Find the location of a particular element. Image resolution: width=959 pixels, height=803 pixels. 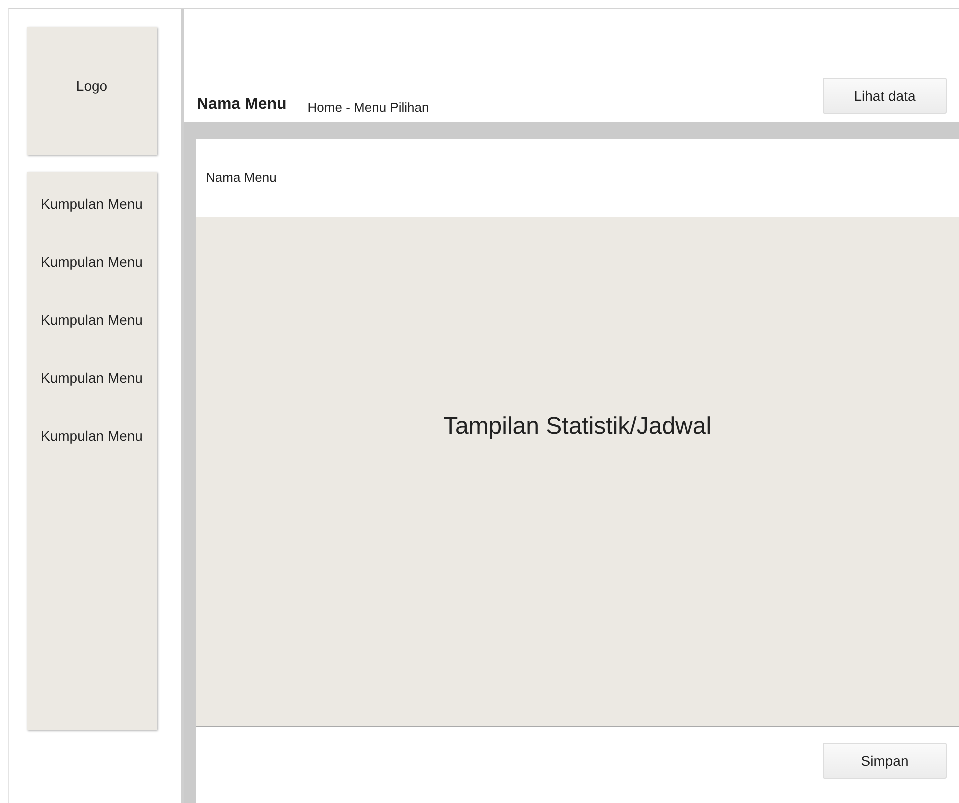

content-title: Nama Menu is located at coordinates (241, 178).